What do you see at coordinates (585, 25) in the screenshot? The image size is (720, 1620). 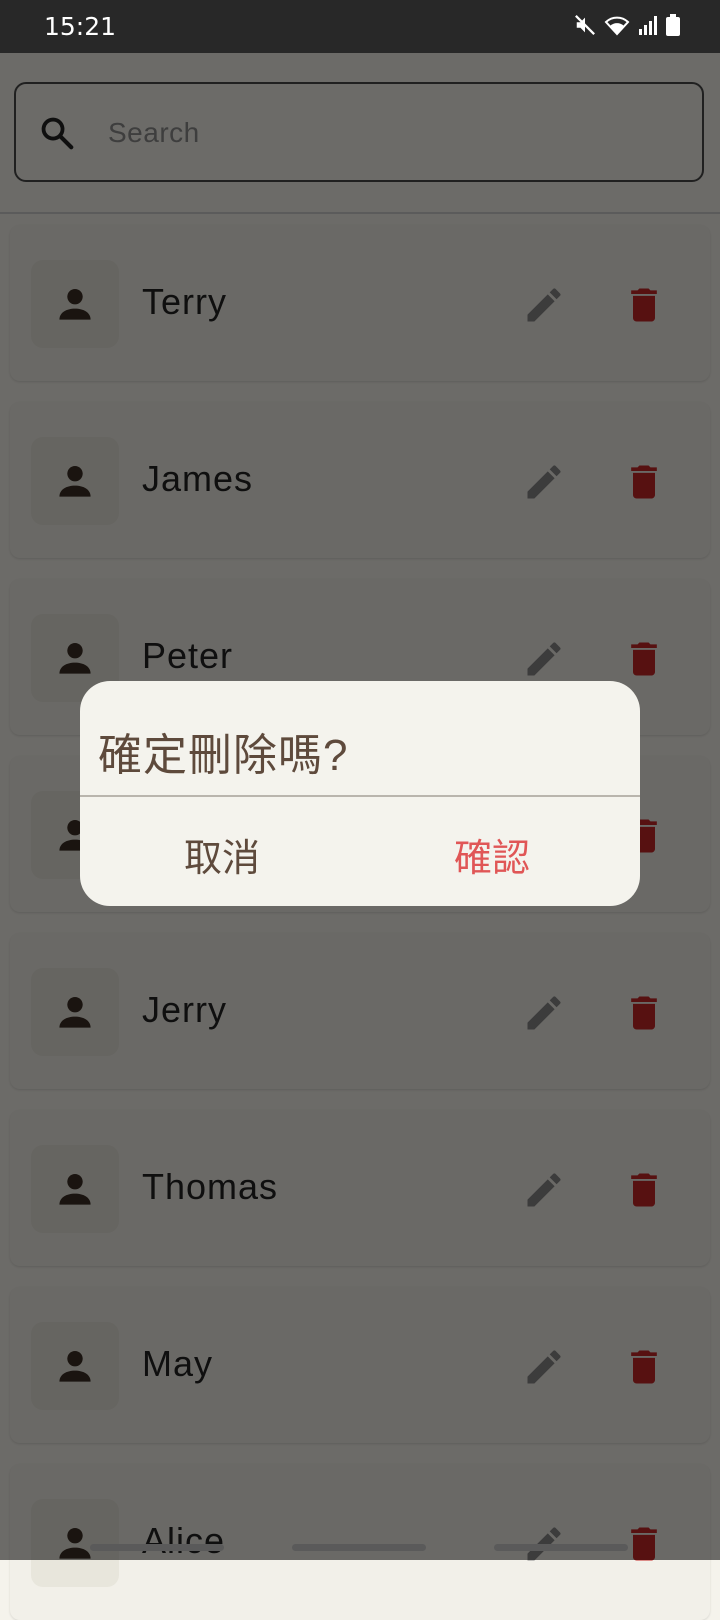 I see `mute-icon` at bounding box center [585, 25].